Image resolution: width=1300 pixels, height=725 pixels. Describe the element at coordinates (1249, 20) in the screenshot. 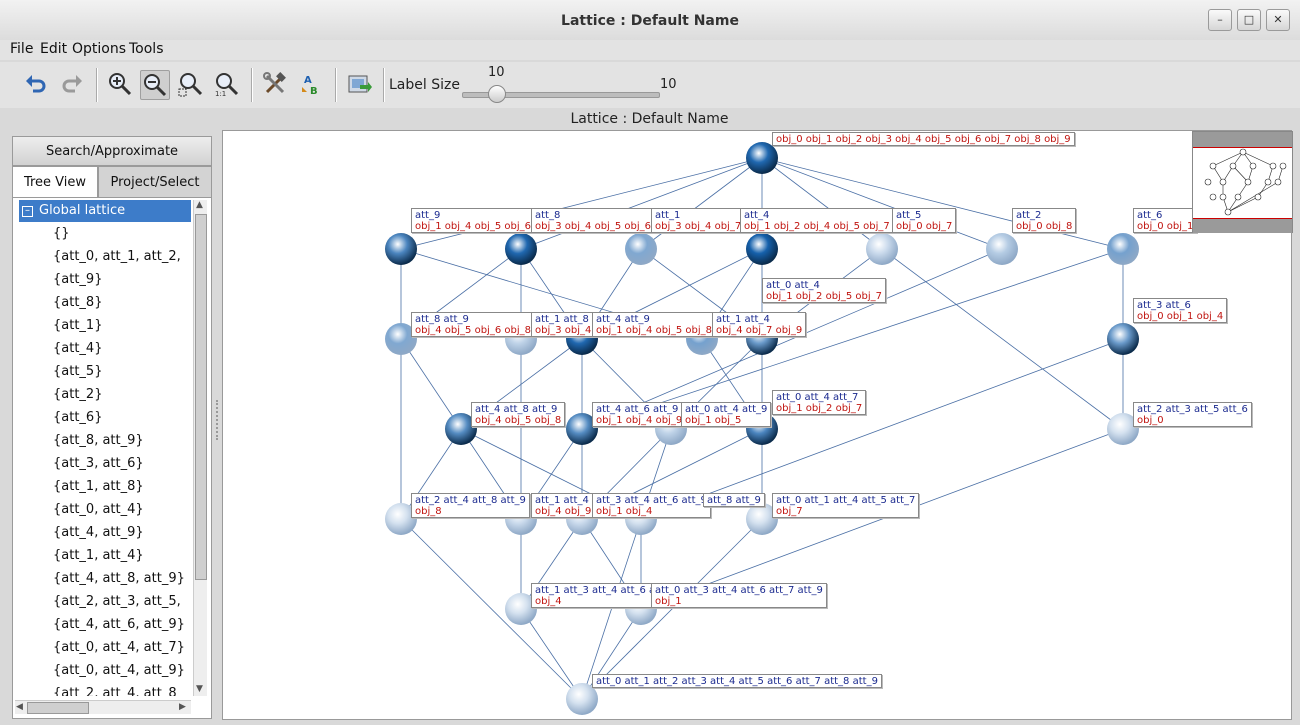

I see `maximize-button: □` at that location.